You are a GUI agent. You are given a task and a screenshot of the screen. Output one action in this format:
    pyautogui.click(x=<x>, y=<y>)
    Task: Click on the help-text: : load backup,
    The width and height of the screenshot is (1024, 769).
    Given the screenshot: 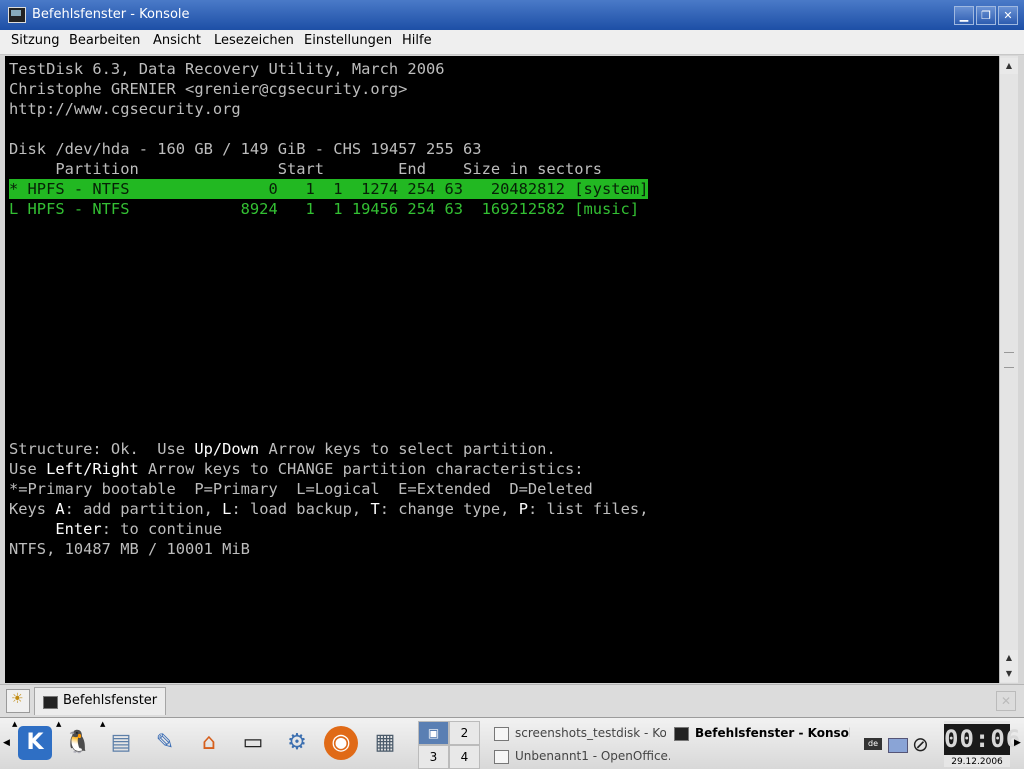 What is the action you would take?
    pyautogui.click(x=301, y=509)
    